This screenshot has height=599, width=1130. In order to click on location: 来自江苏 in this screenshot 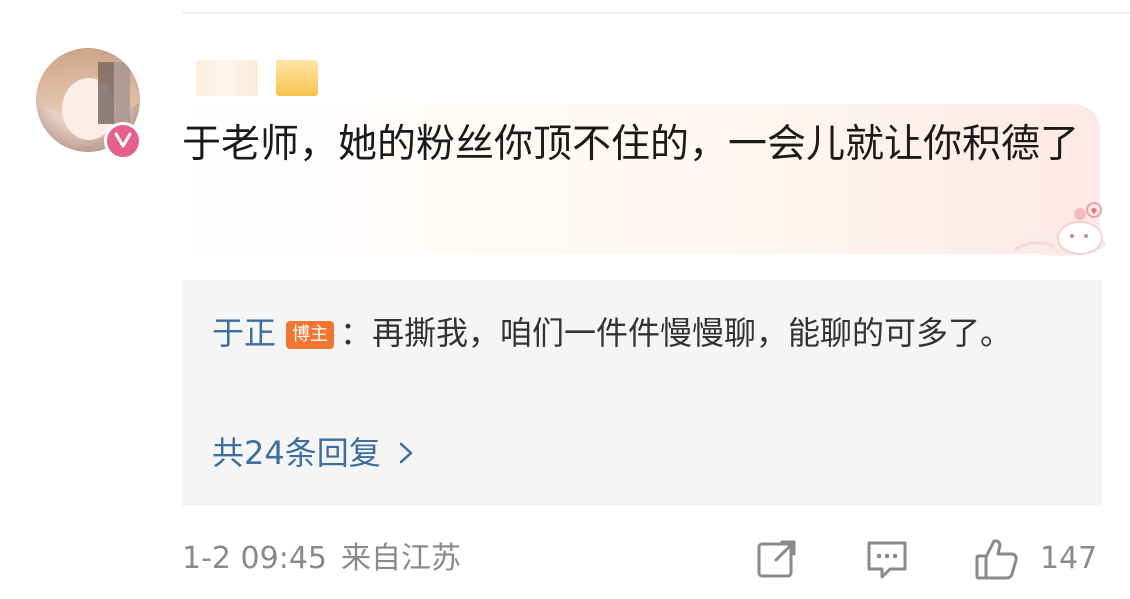, I will do `click(401, 558)`.